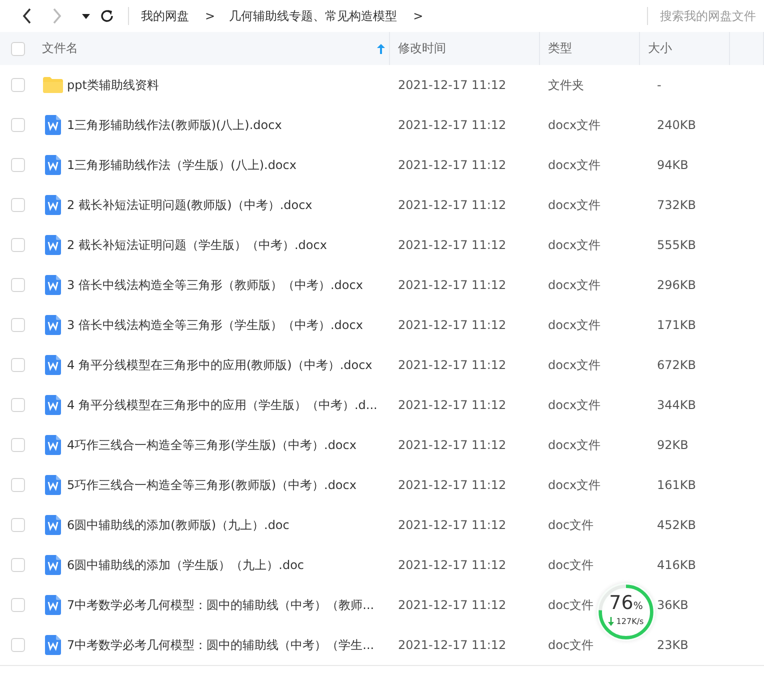  Describe the element at coordinates (18, 49) in the screenshot. I see `select-all-checkbox` at that location.